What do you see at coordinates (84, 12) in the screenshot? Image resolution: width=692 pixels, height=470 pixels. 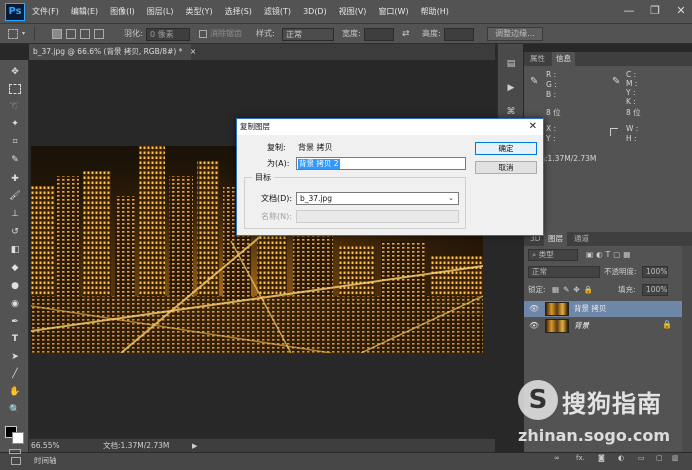 I see `menu-edit: 编辑(E)` at bounding box center [84, 12].